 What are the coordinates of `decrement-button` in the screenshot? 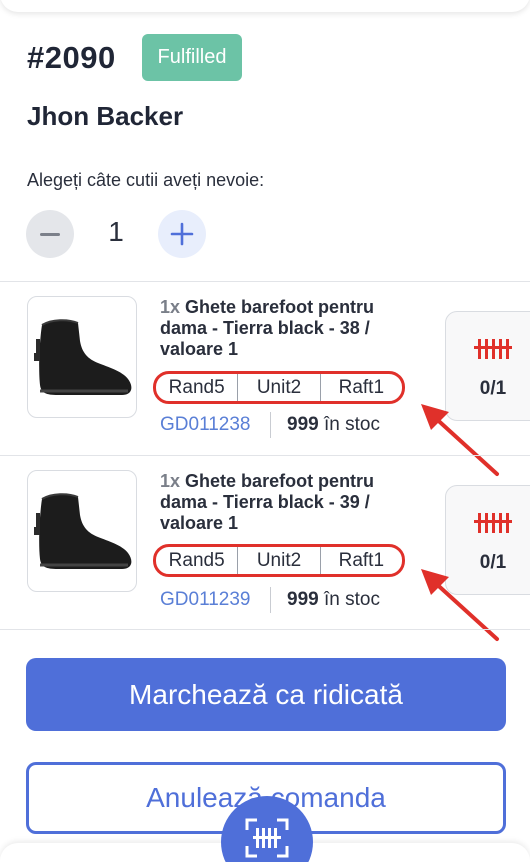 It's located at (50, 234).